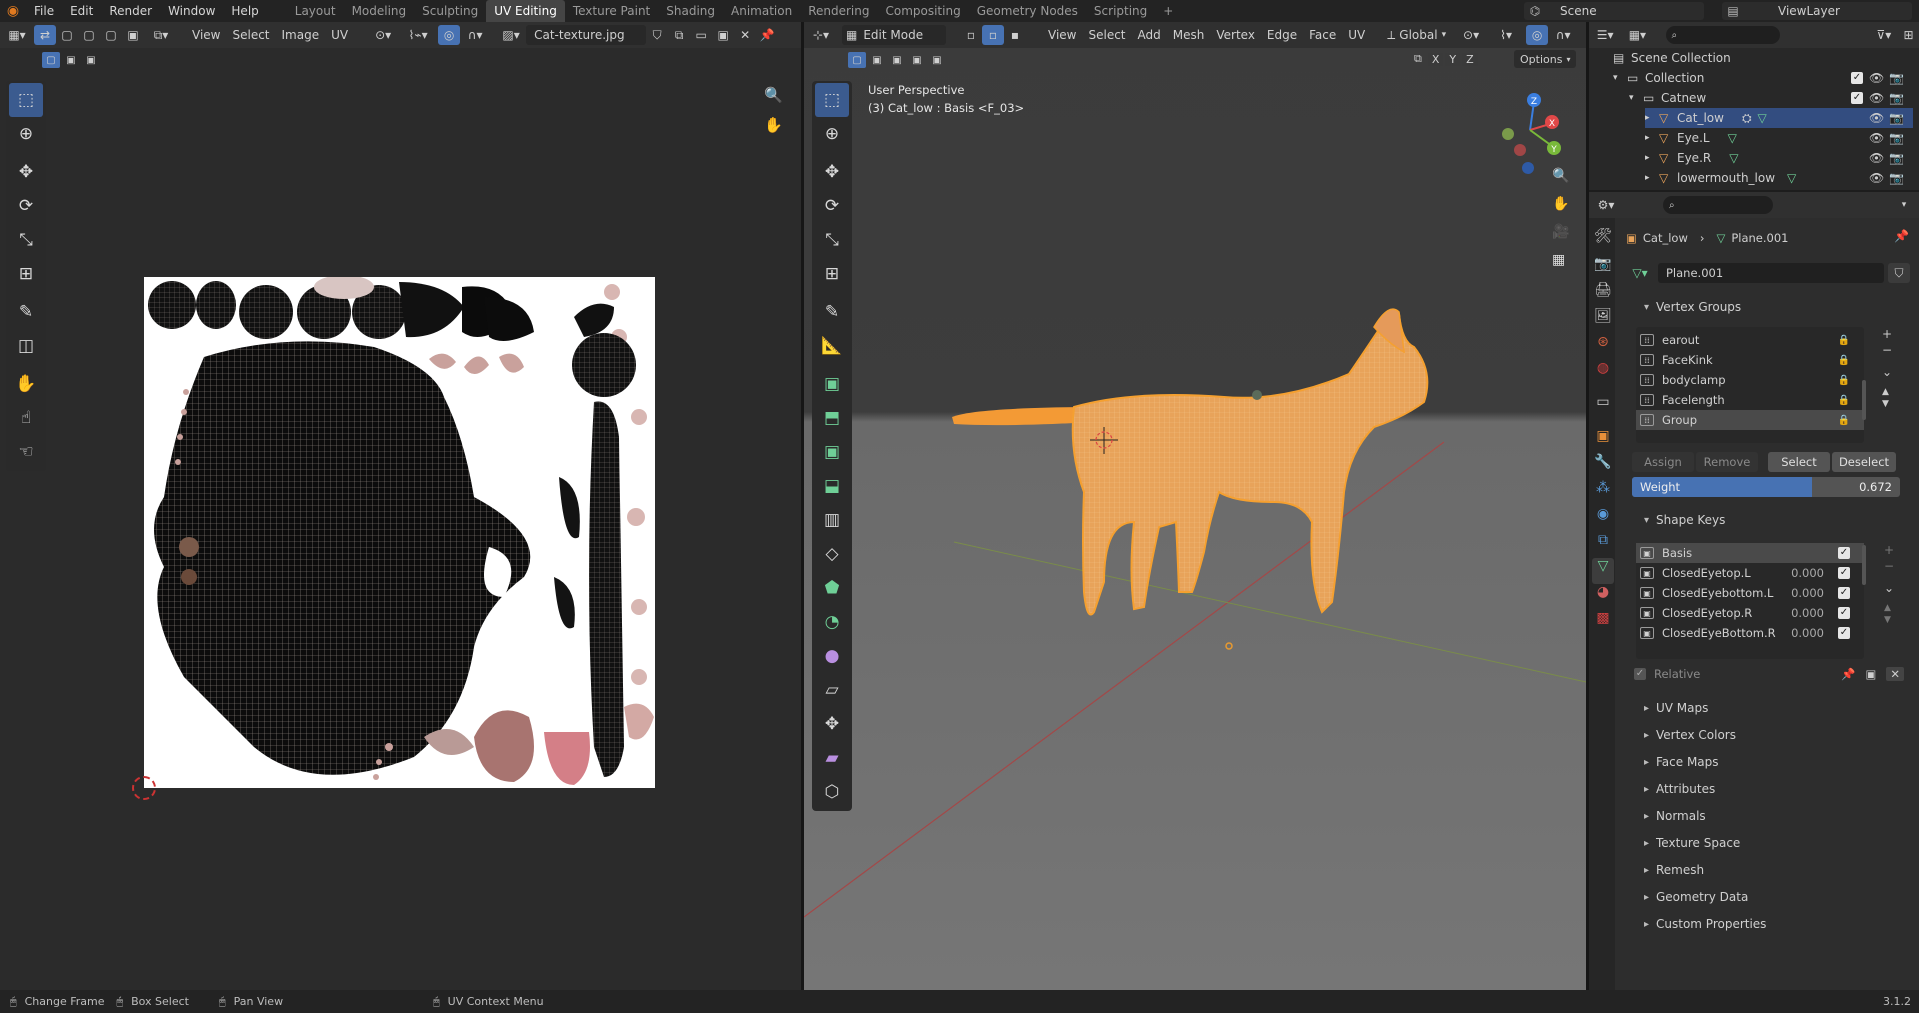  Describe the element at coordinates (1857, 78) in the screenshot. I see `collection-checkbox: ✓` at that location.